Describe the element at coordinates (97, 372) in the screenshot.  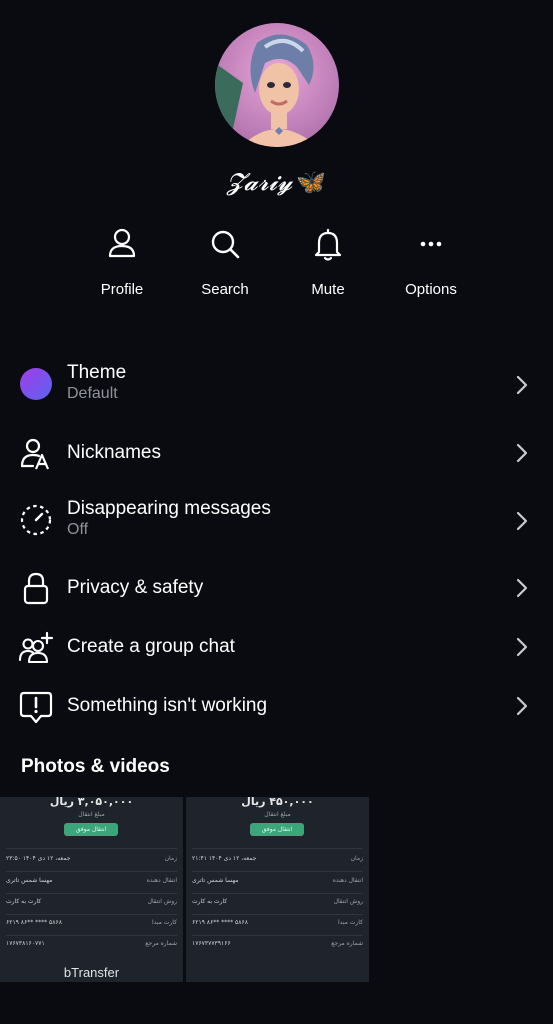
I see `theme-title: Theme` at that location.